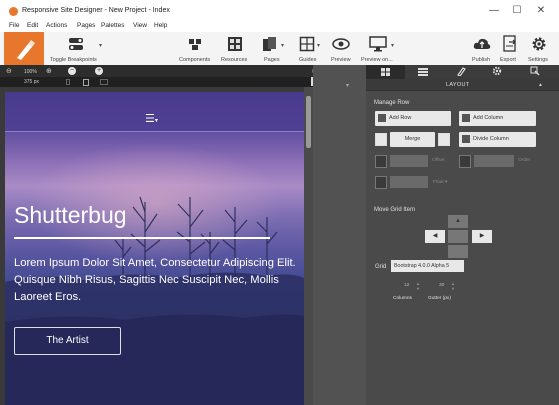 This screenshot has height=405, width=559. I want to click on pen-icon, so click(26, 50).